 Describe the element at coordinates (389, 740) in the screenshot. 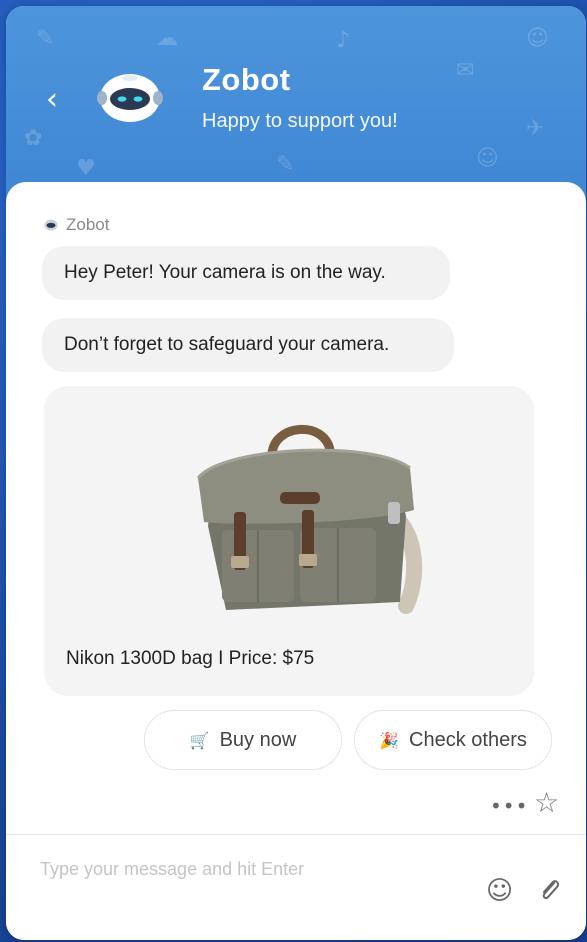

I see `party-popper-icon: 🎉` at that location.